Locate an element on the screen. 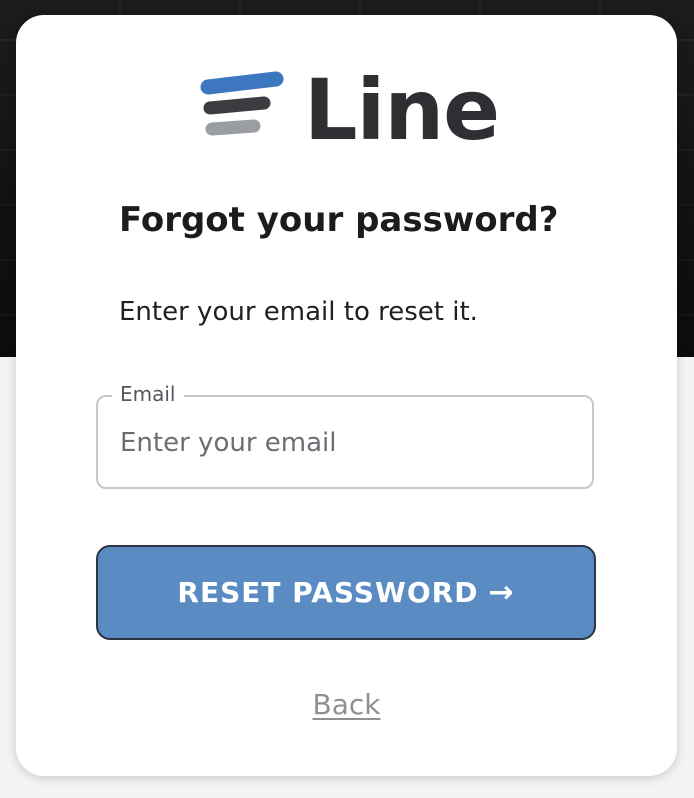  back-link: Back is located at coordinates (346, 705).